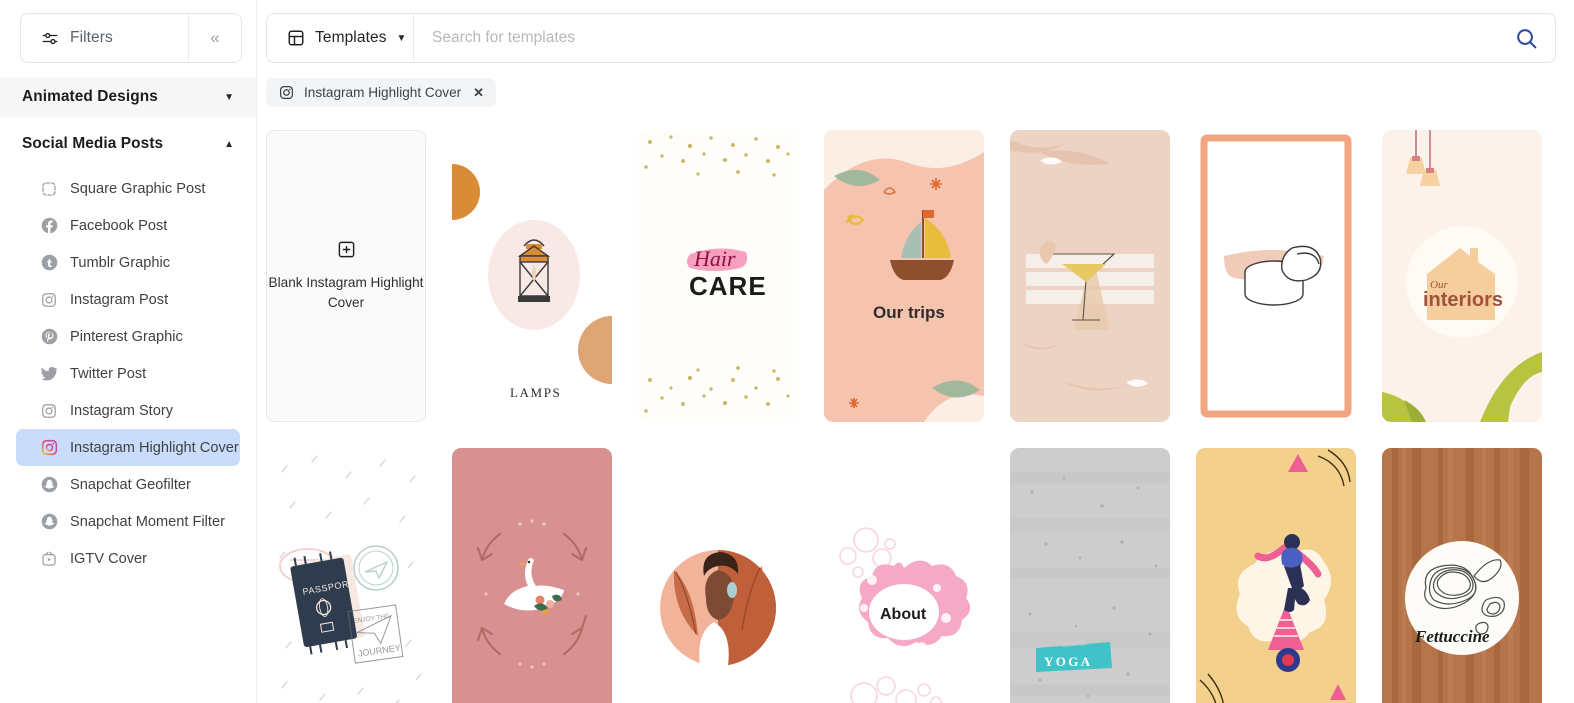 Image resolution: width=1574 pixels, height=703 pixels. What do you see at coordinates (49, 374) in the screenshot?
I see `twitter-icon` at bounding box center [49, 374].